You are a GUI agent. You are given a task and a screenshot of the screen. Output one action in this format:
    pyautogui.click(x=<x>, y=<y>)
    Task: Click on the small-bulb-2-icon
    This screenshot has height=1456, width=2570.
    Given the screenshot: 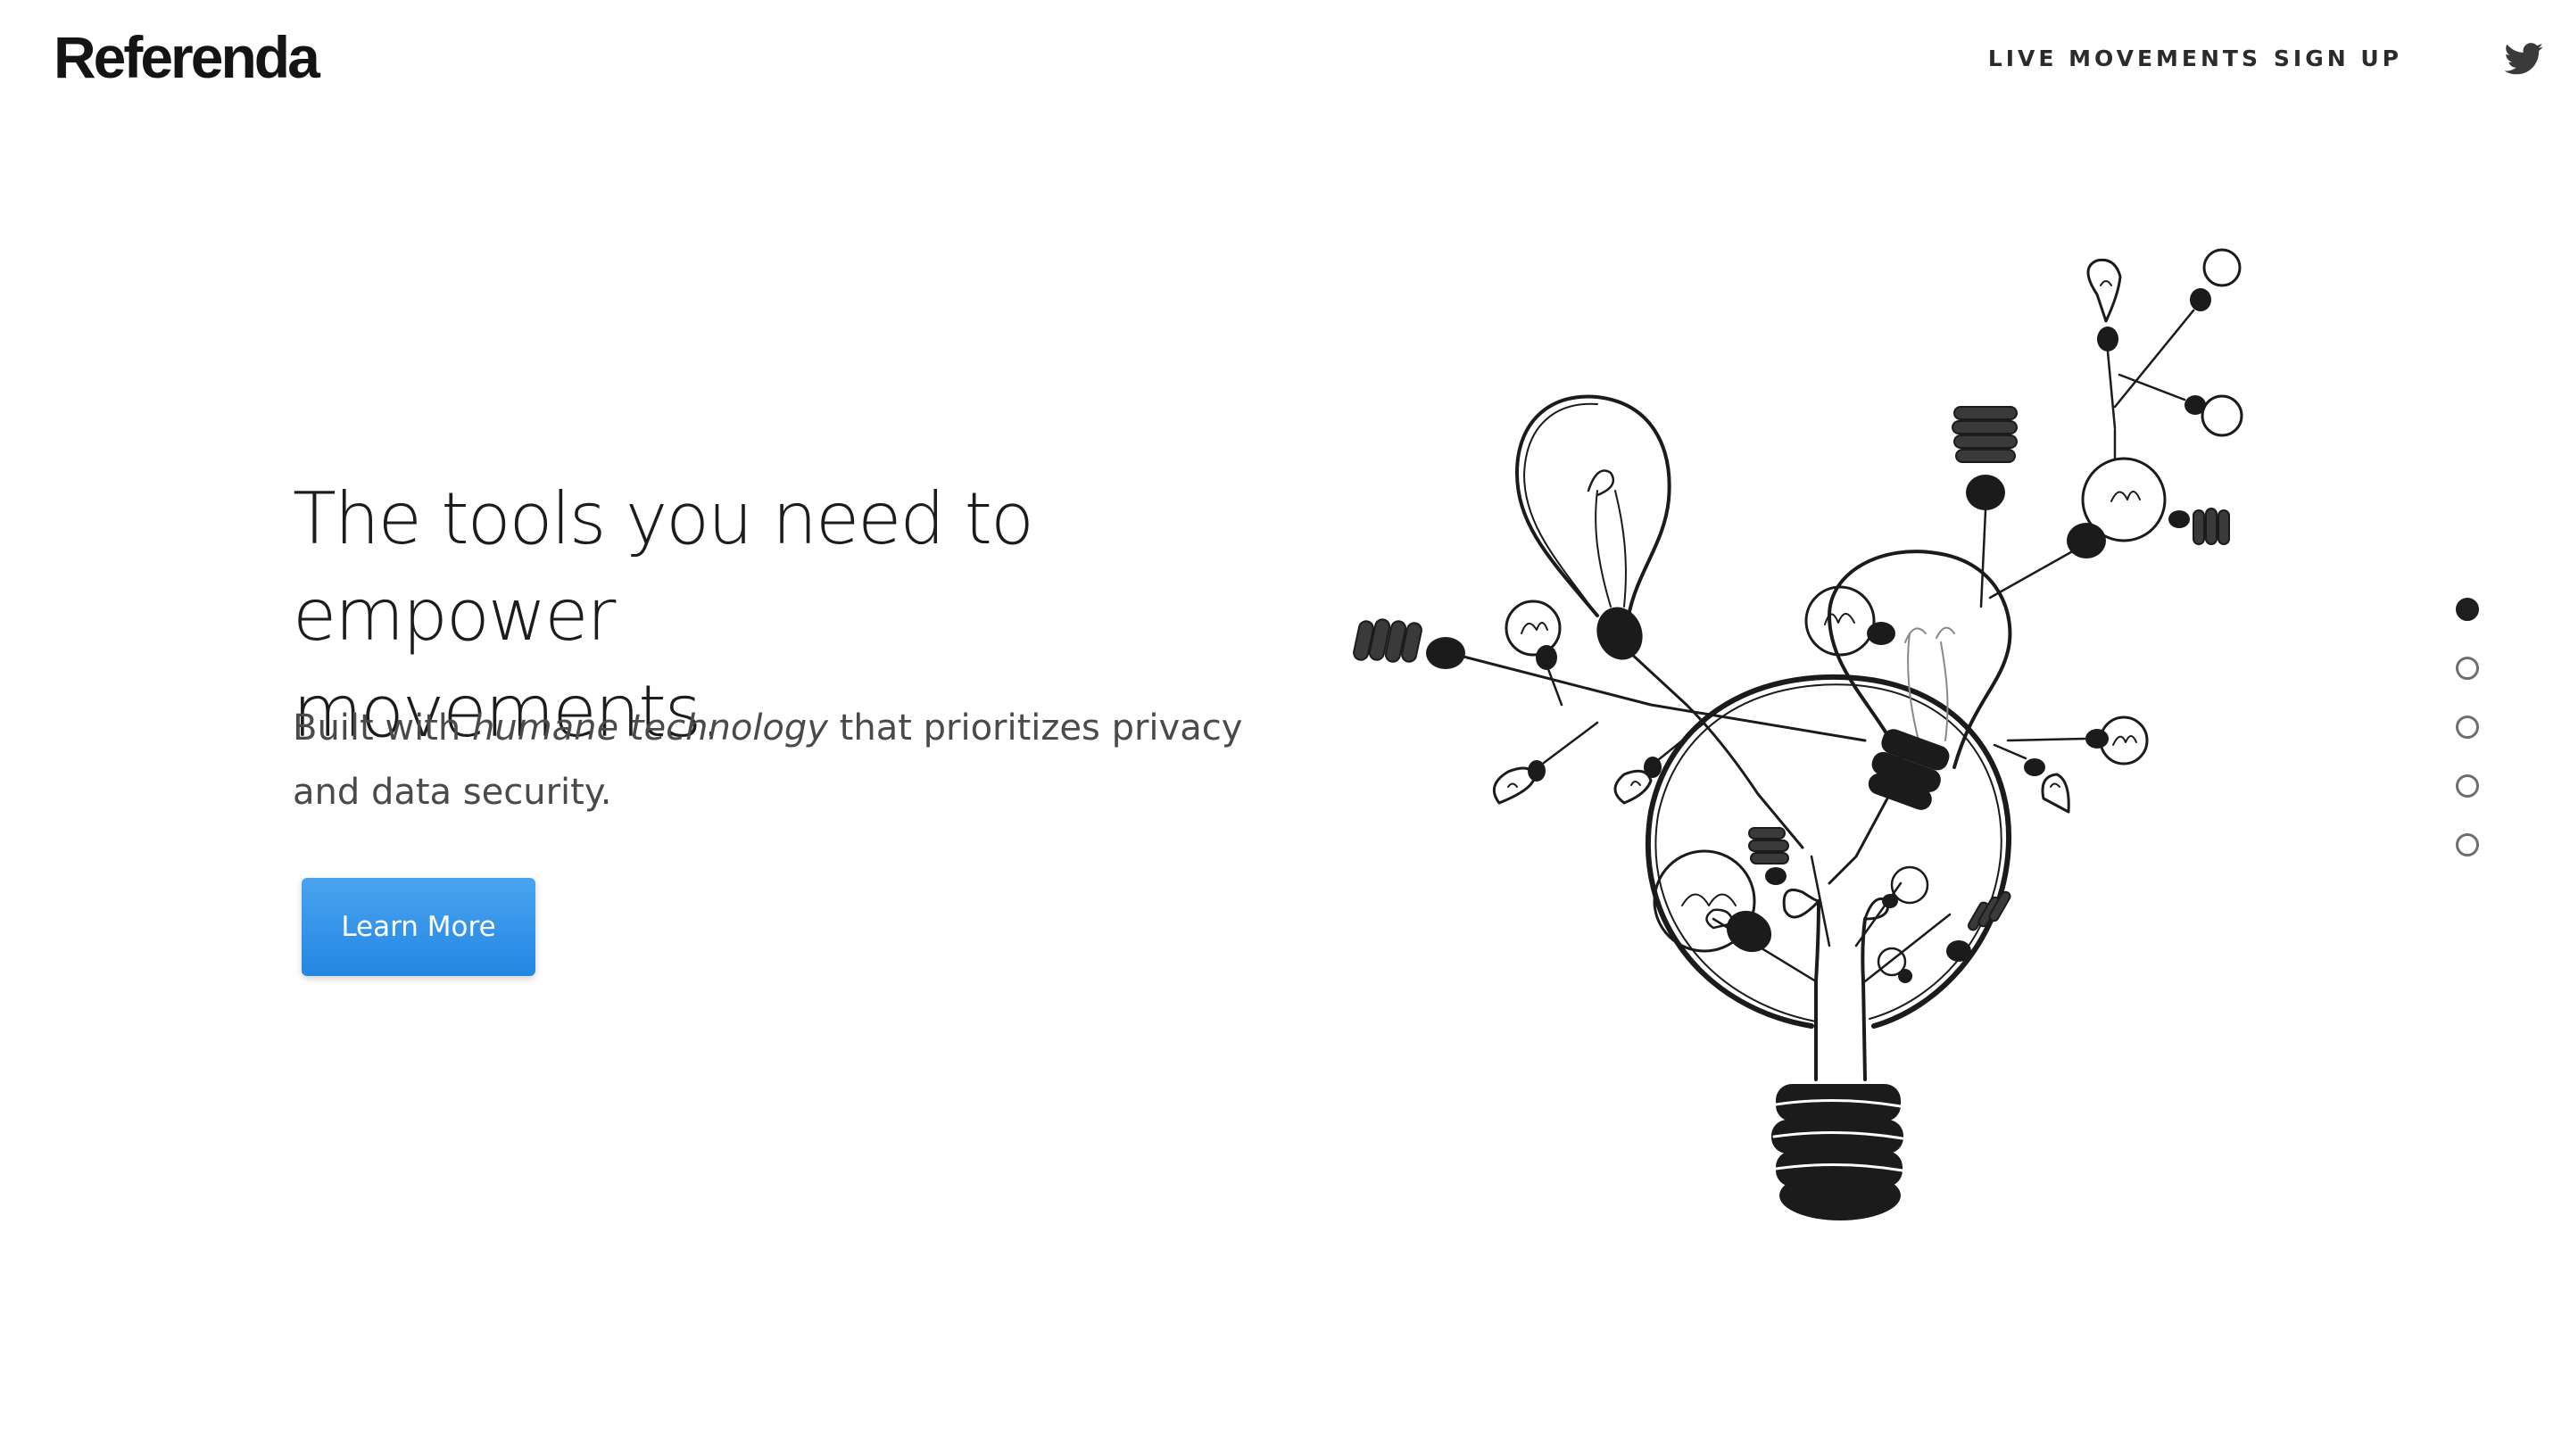 What is the action you would take?
    pyautogui.click(x=1545, y=763)
    